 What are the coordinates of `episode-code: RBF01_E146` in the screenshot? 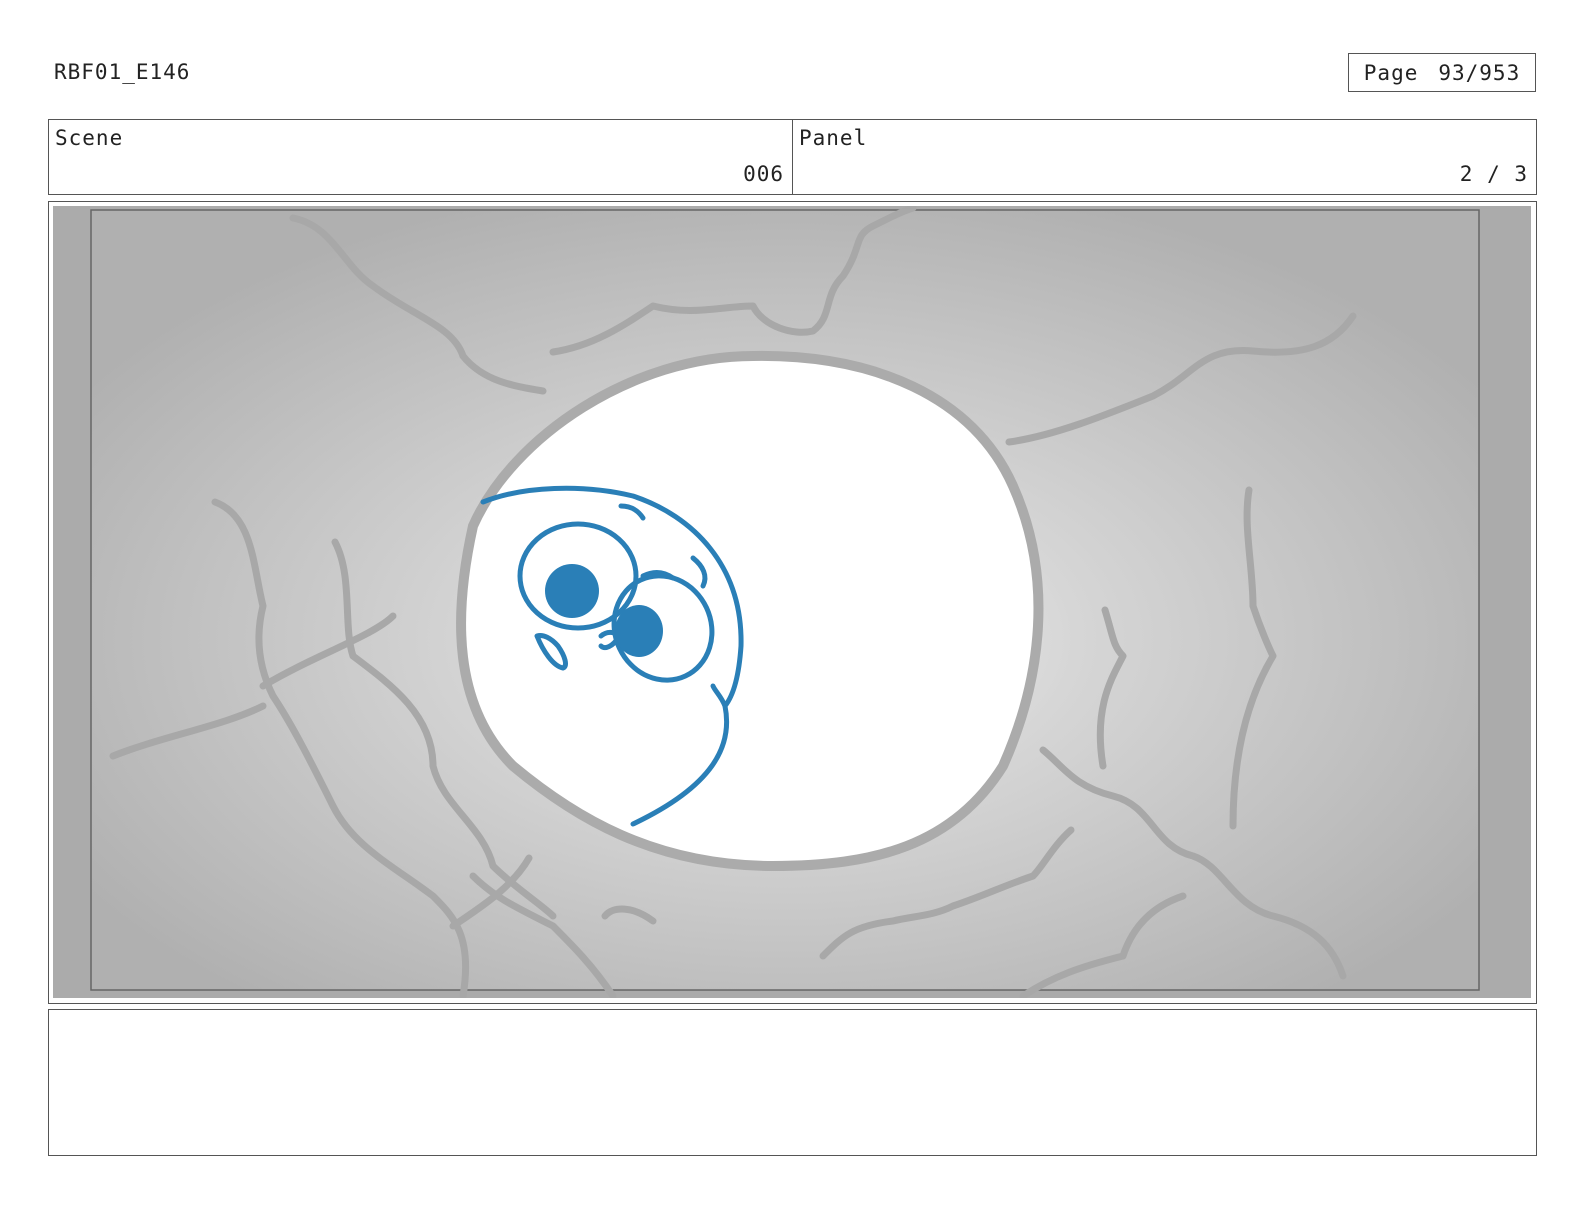 It's located at (122, 72).